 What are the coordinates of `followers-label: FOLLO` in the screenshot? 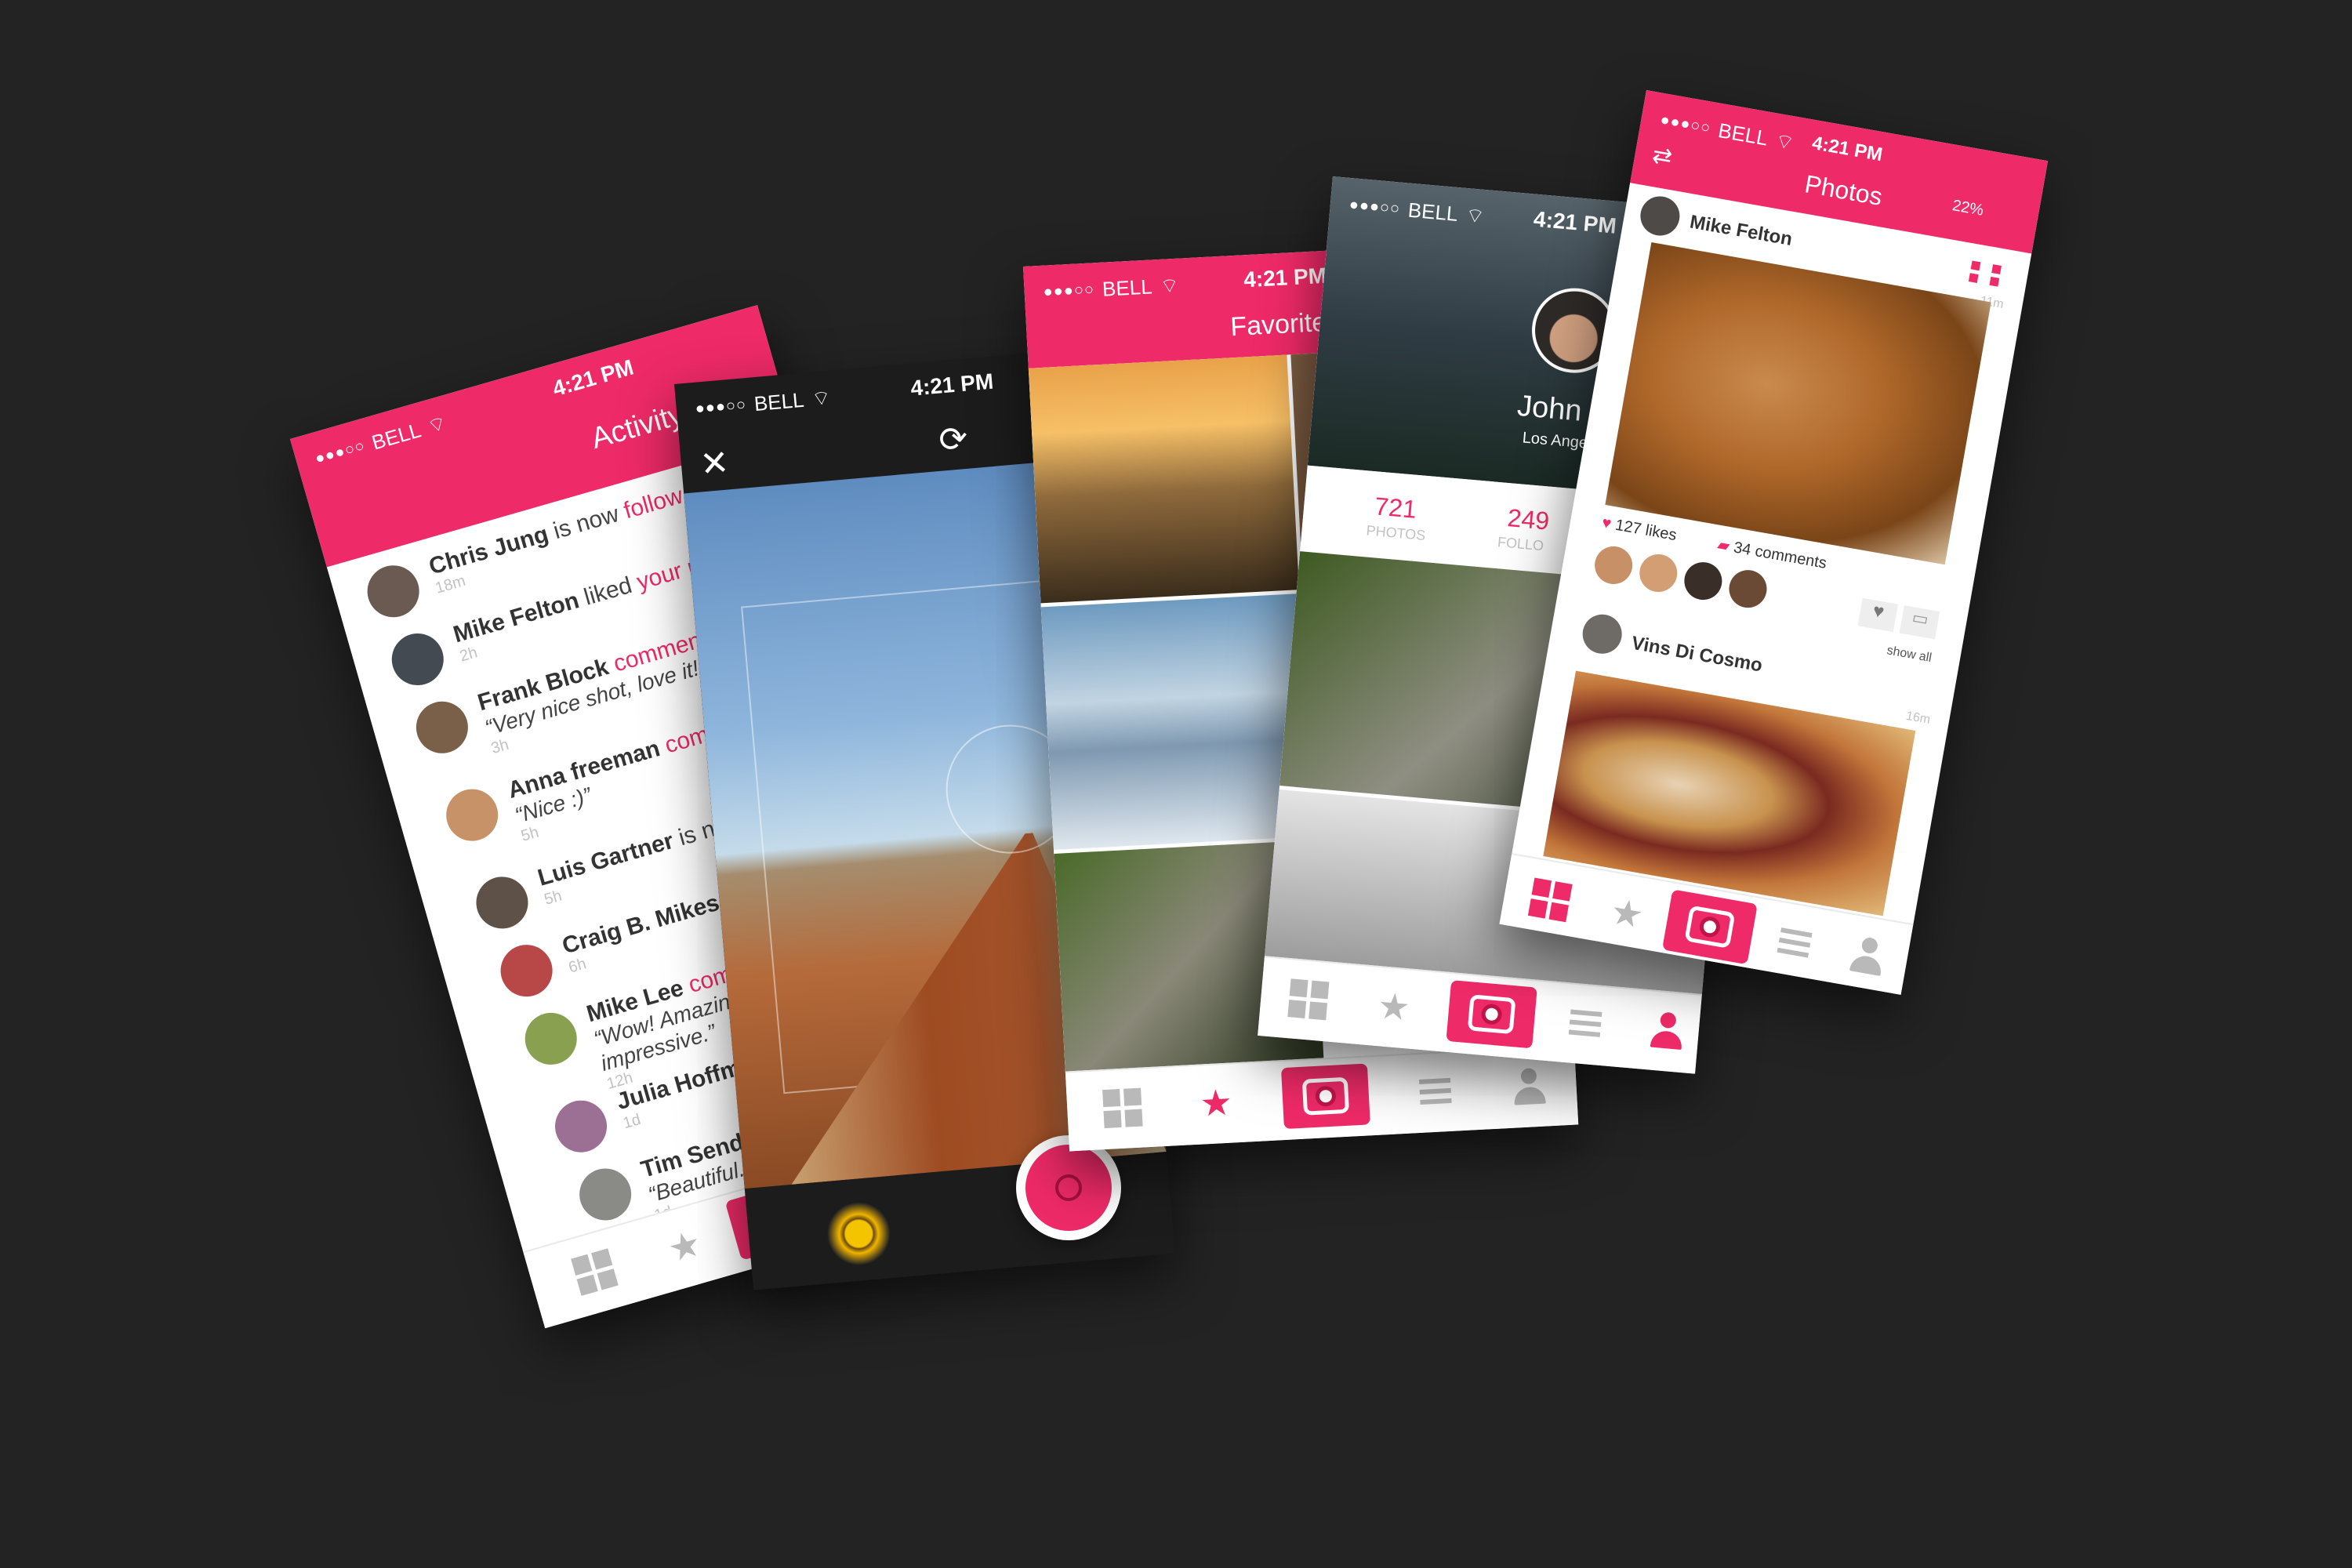 It's located at (1520, 544).